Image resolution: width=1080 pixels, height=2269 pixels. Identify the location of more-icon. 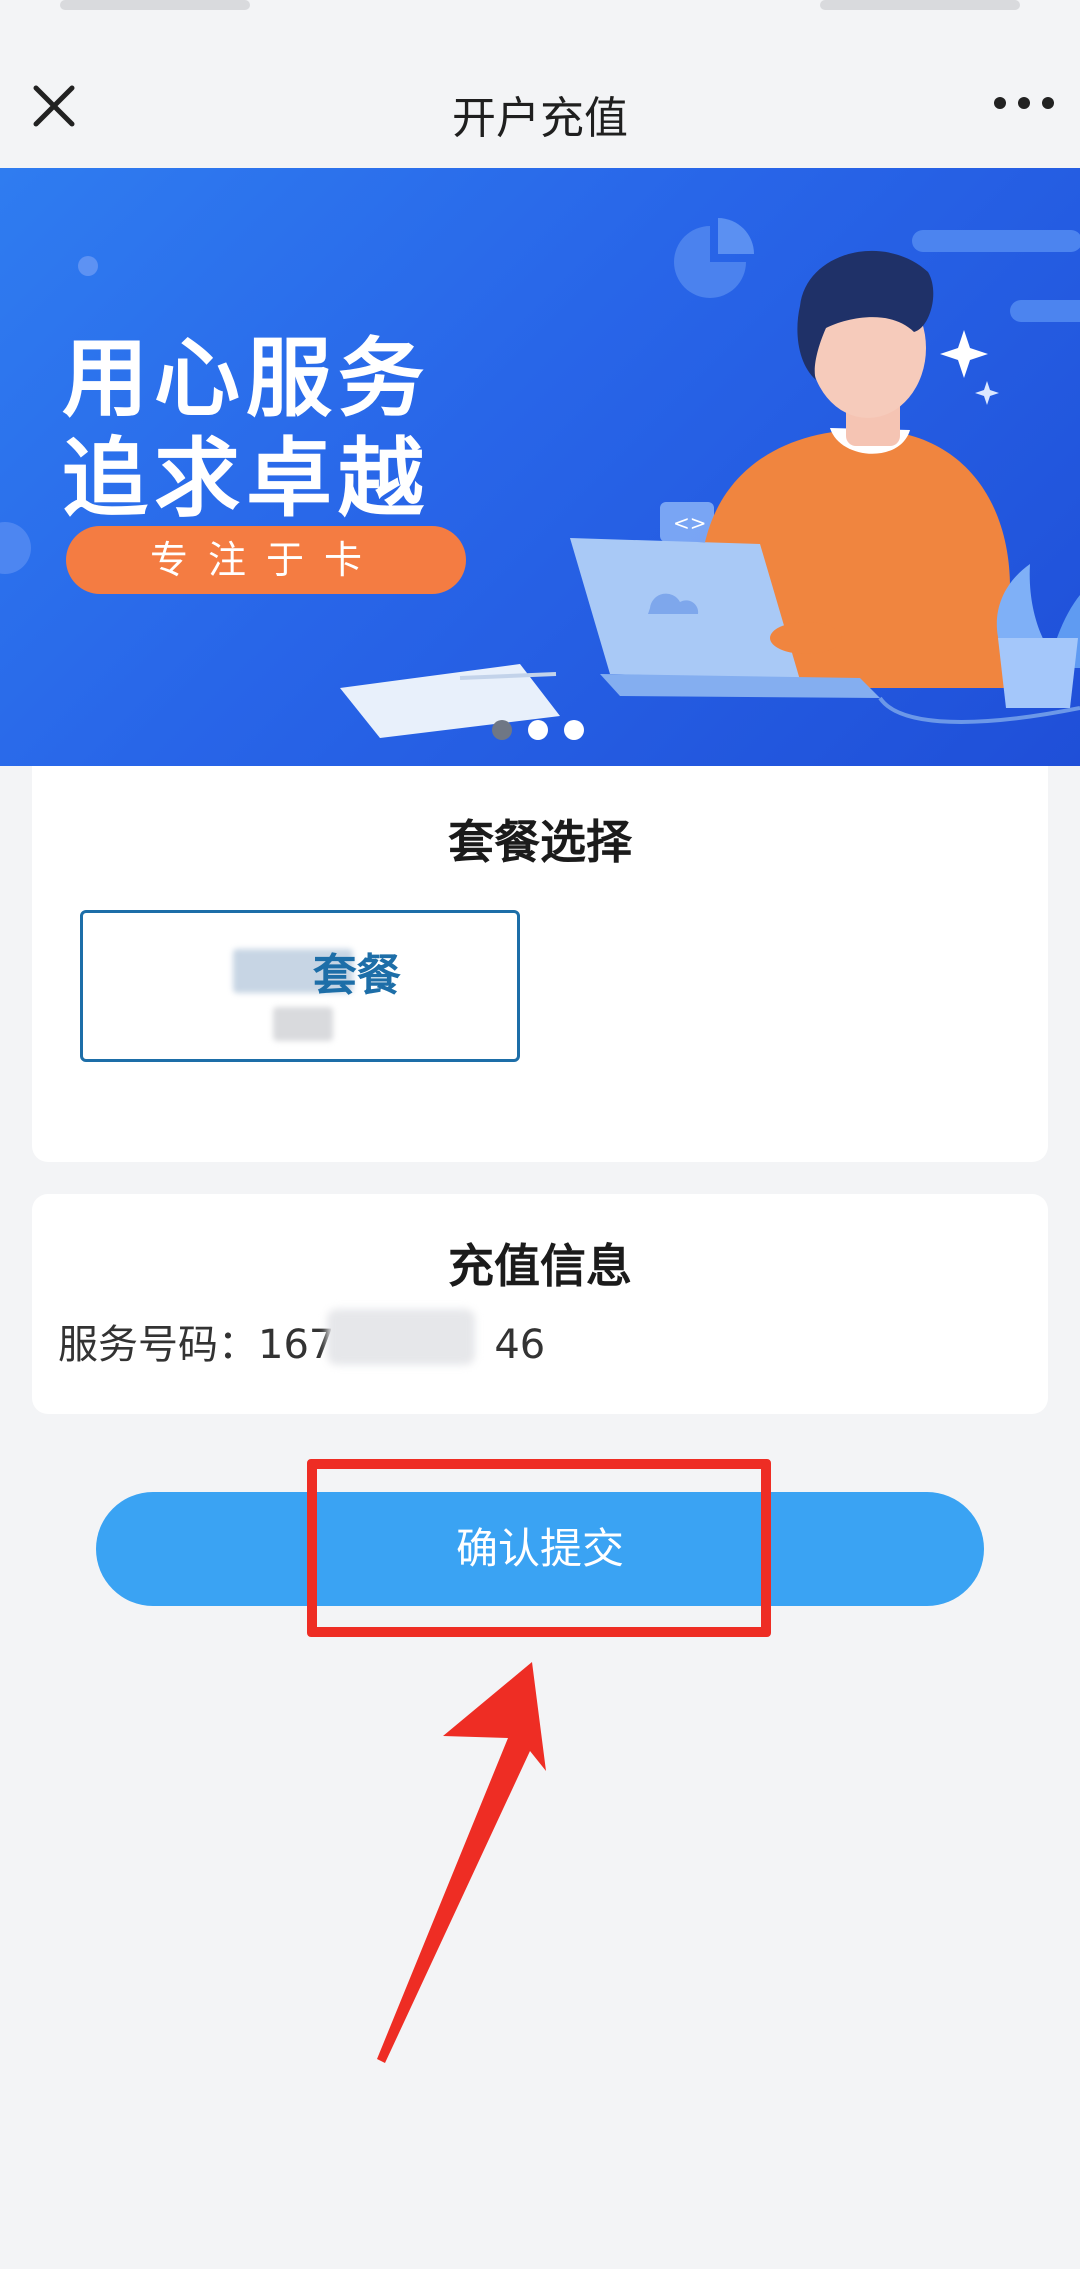
(1024, 103).